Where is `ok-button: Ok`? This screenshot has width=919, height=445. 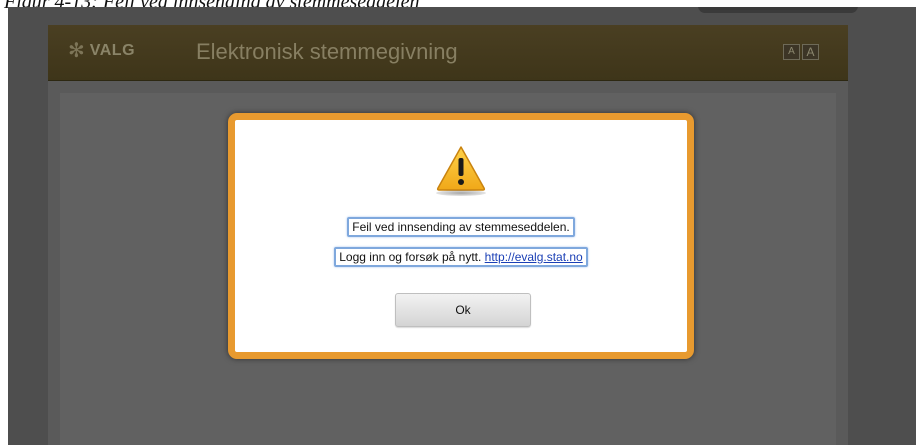 ok-button: Ok is located at coordinates (463, 310).